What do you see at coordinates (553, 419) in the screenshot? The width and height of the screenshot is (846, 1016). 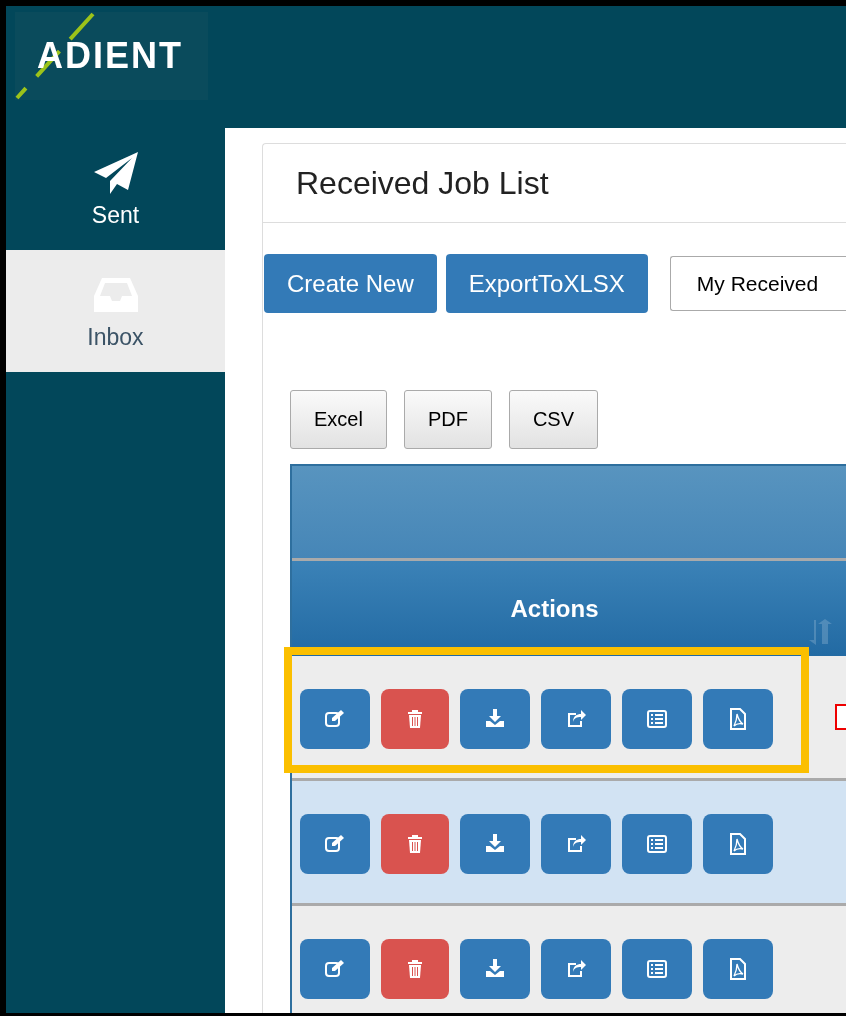 I see `export-button: CSV` at bounding box center [553, 419].